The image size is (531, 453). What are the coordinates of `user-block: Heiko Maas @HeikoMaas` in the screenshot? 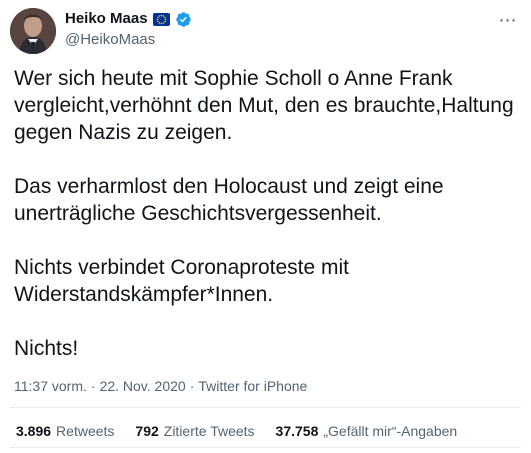 It's located at (215, 31).